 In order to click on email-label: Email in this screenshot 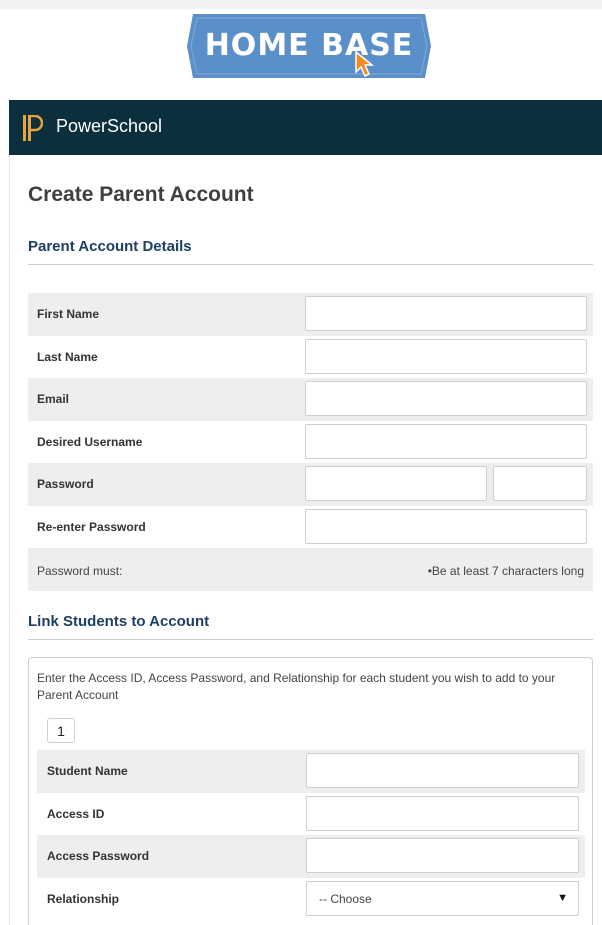, I will do `click(53, 399)`.